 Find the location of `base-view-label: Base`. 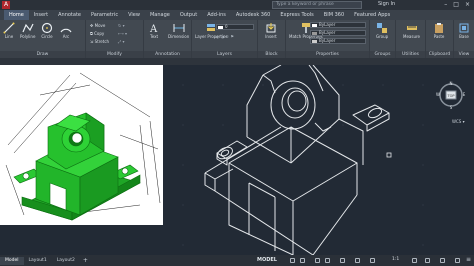

base-view-label: Base is located at coordinates (464, 36).